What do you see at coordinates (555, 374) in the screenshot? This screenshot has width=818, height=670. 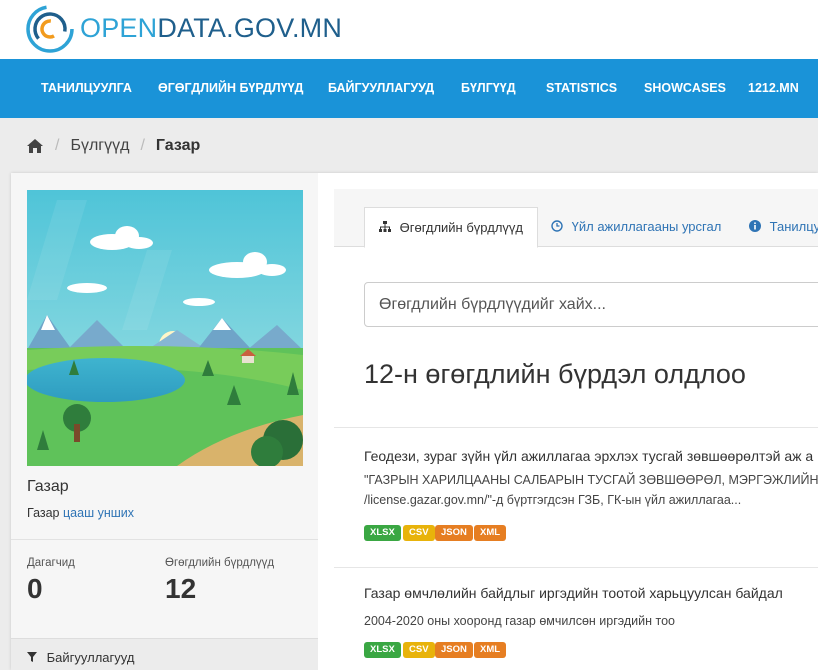 I see `result-count: 12-н өгөгдлийн бүрдэл олдлоо` at bounding box center [555, 374].